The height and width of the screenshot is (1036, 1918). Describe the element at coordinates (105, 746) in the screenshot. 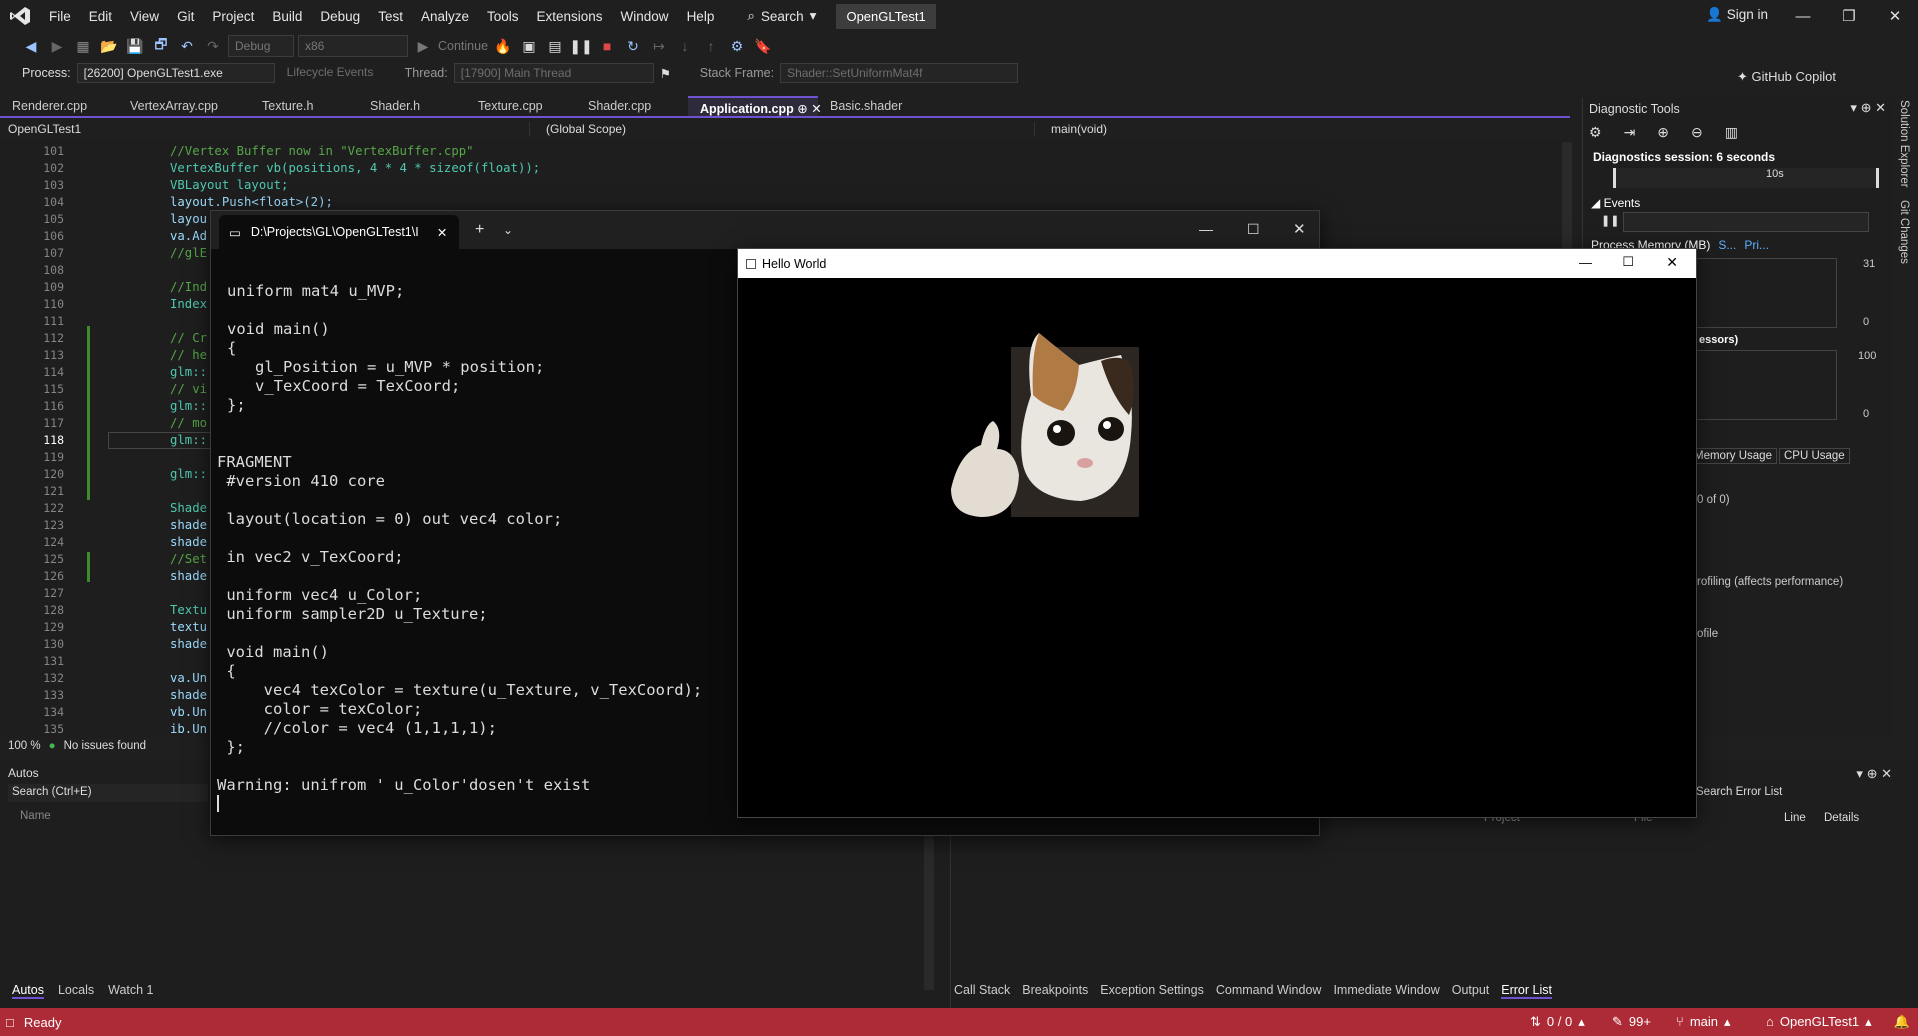

I see `issues-status: No issues found` at that location.